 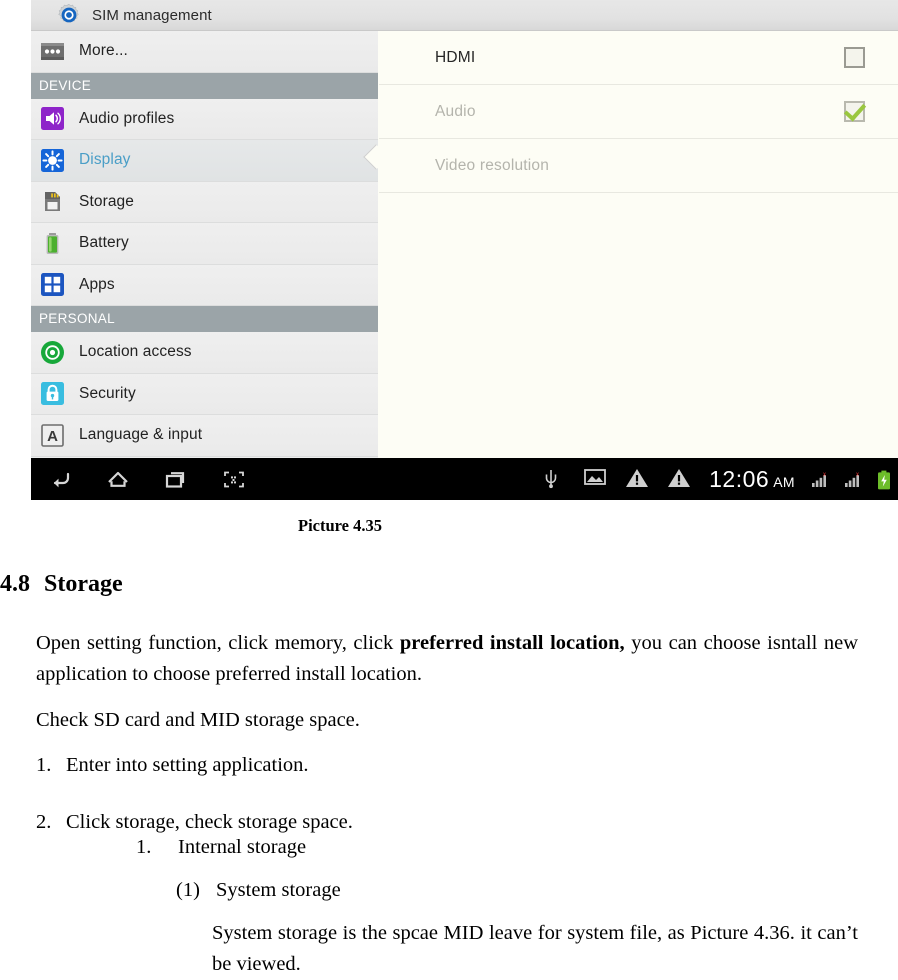 I want to click on home-icon, so click(x=118, y=479).